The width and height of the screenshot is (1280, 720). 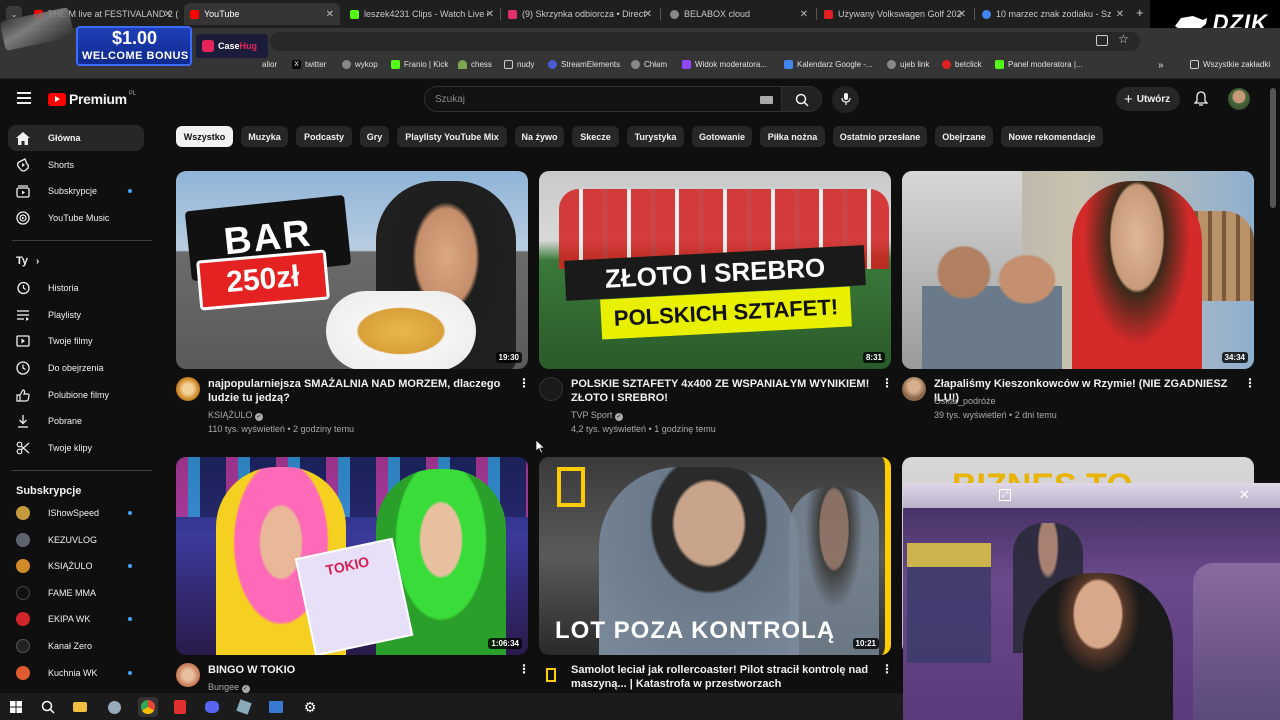 What do you see at coordinates (148, 707) in the screenshot?
I see `chrome-icon` at bounding box center [148, 707].